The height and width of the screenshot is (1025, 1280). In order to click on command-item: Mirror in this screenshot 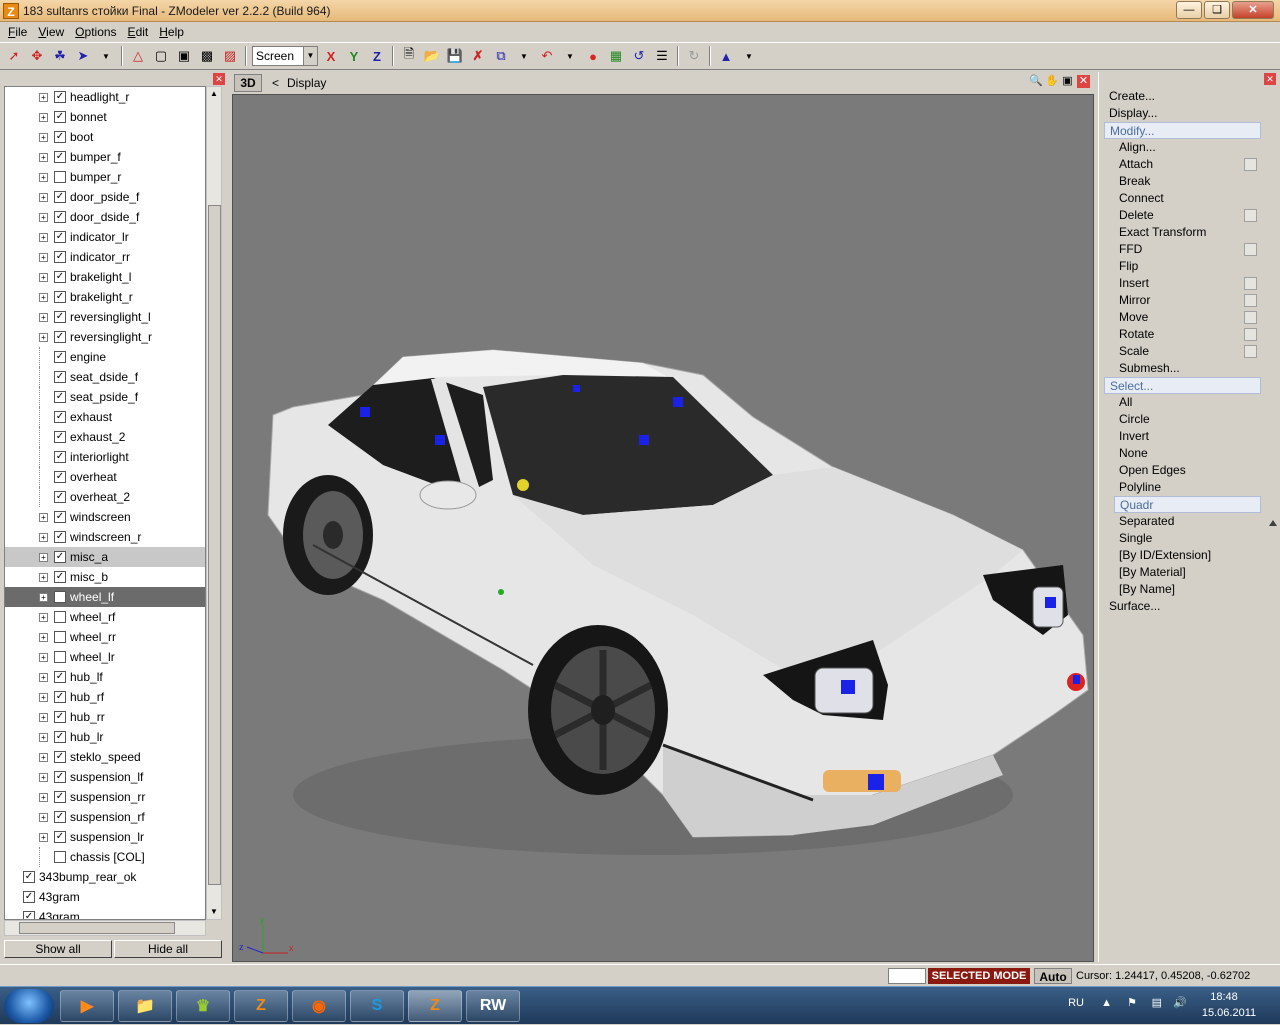, I will do `click(1187, 300)`.